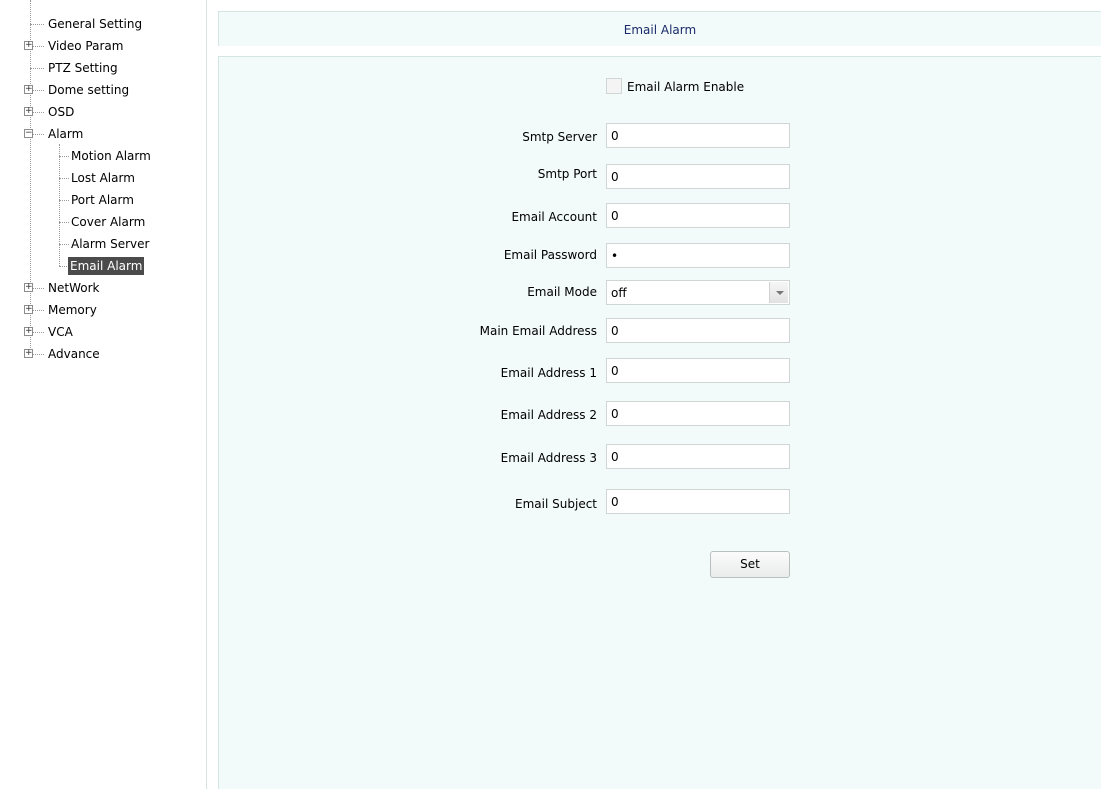 This screenshot has height=789, width=1101. Describe the element at coordinates (548, 415) in the screenshot. I see `email-address-2-label: Email Address 2` at that location.